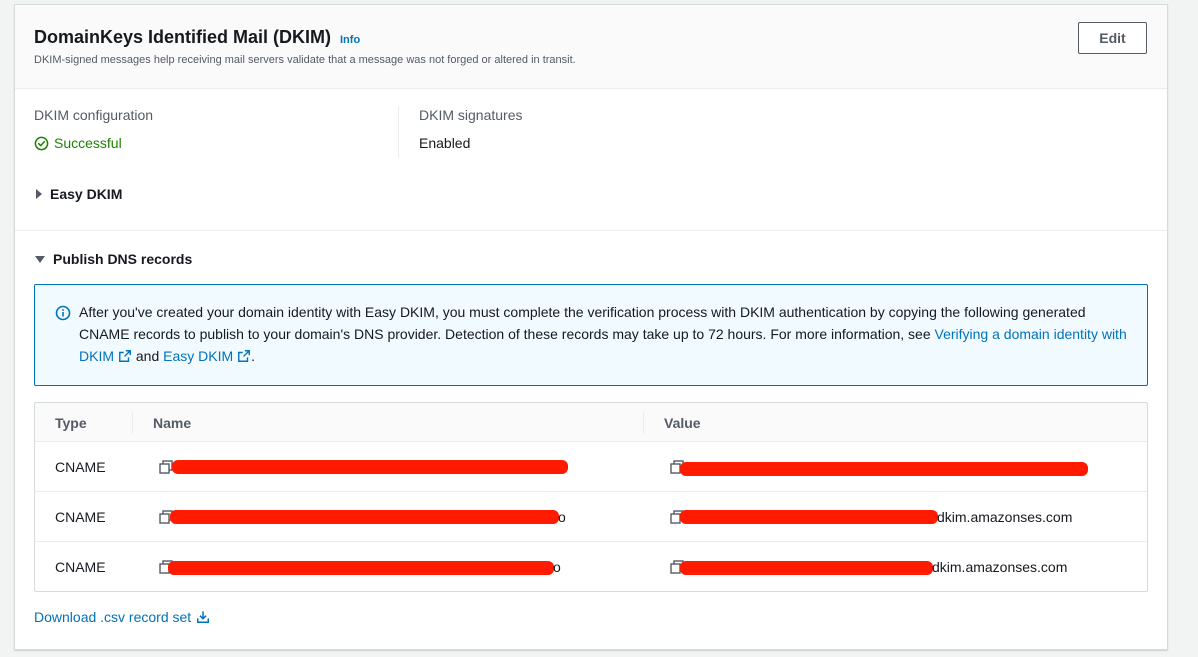 Image resolution: width=1198 pixels, height=657 pixels. I want to click on download-csv-label: Download .csv record set, so click(113, 617).